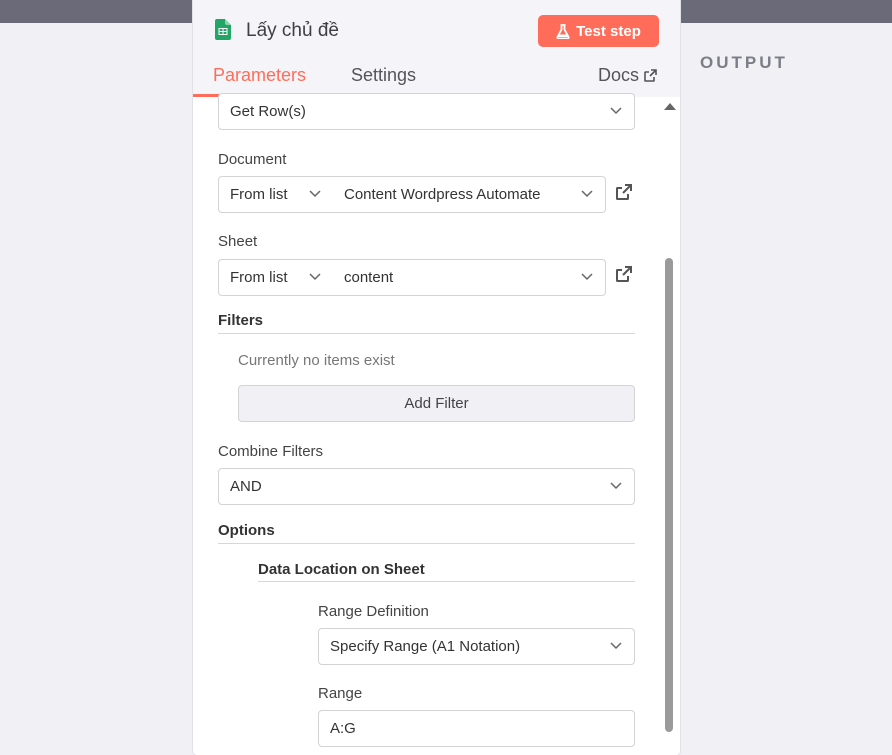  I want to click on operation-select: Get Row(s), so click(426, 111).